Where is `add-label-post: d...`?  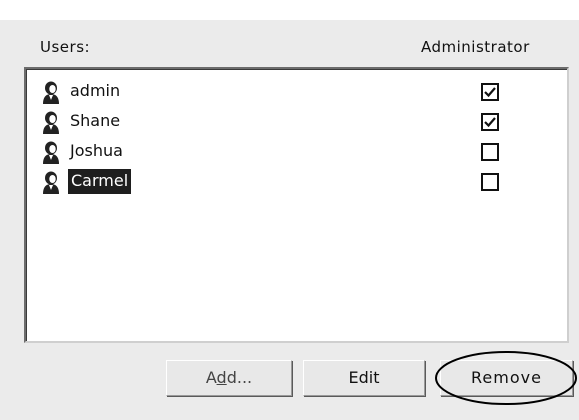
add-label-post: d... is located at coordinates (239, 377).